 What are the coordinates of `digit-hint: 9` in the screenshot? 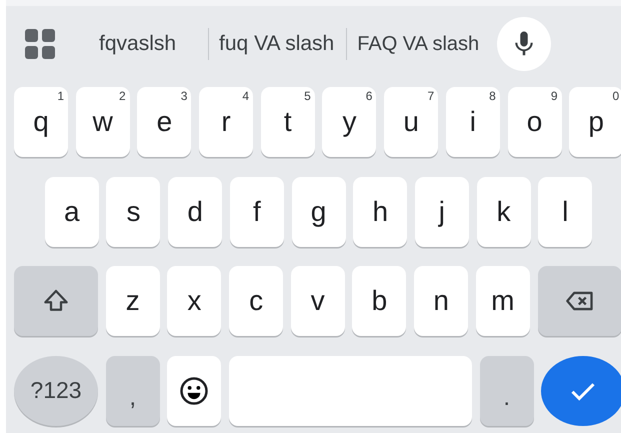 It's located at (554, 96).